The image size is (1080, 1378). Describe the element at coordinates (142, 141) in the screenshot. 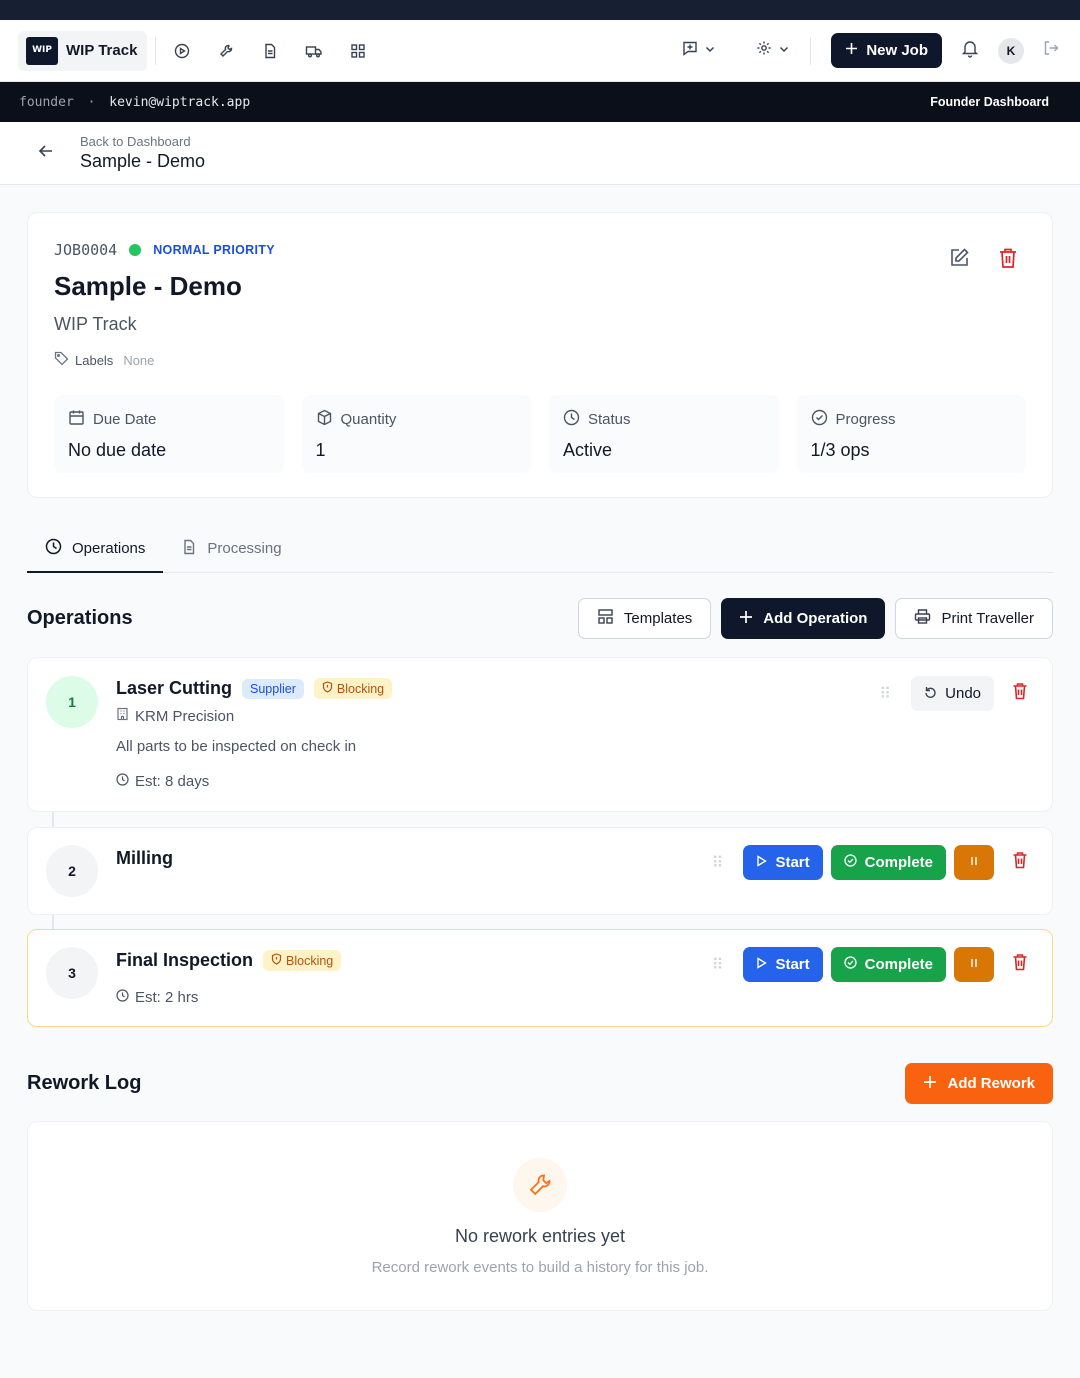

I see `back-to-dashboard-link: Back to Dashboard` at that location.